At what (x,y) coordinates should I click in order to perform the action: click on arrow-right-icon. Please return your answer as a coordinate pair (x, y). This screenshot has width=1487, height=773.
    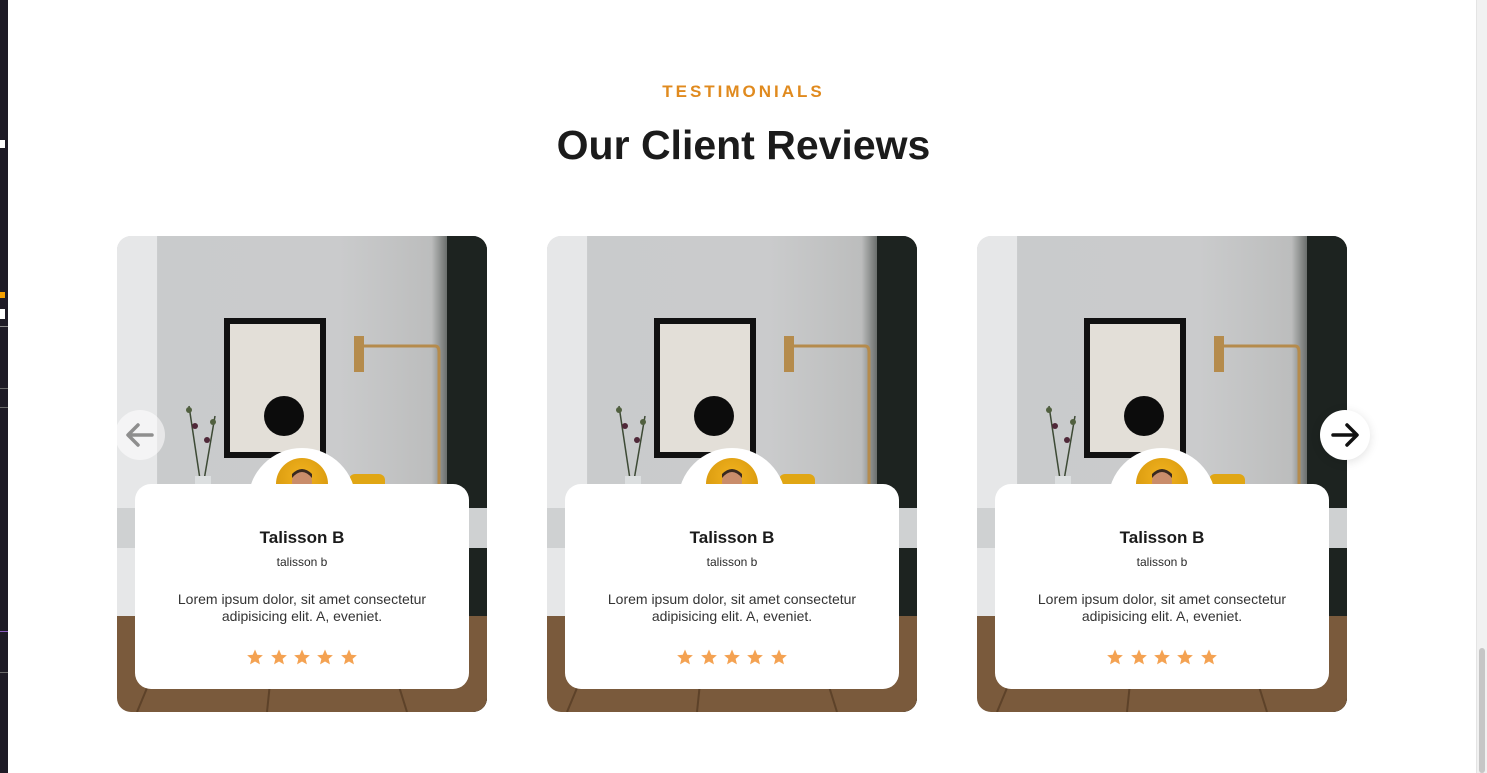
    Looking at the image, I should click on (1345, 435).